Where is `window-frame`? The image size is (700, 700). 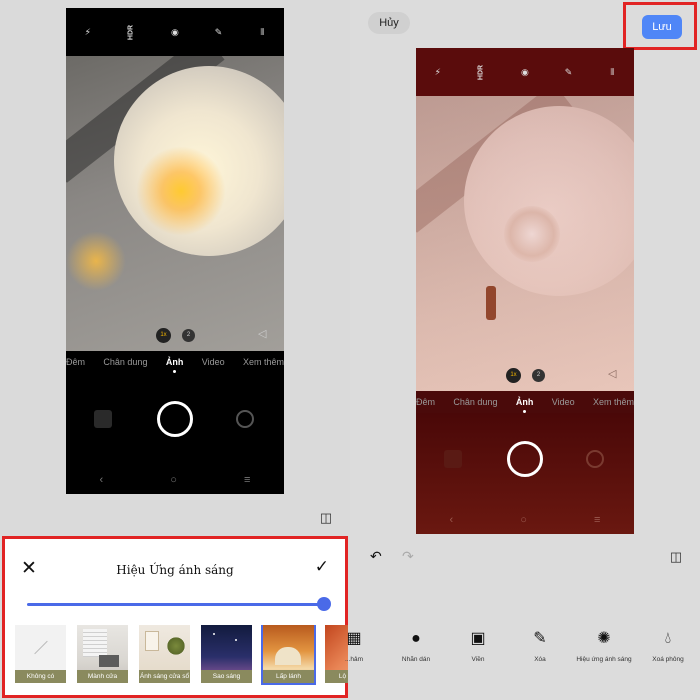 window-frame is located at coordinates (152, 641).